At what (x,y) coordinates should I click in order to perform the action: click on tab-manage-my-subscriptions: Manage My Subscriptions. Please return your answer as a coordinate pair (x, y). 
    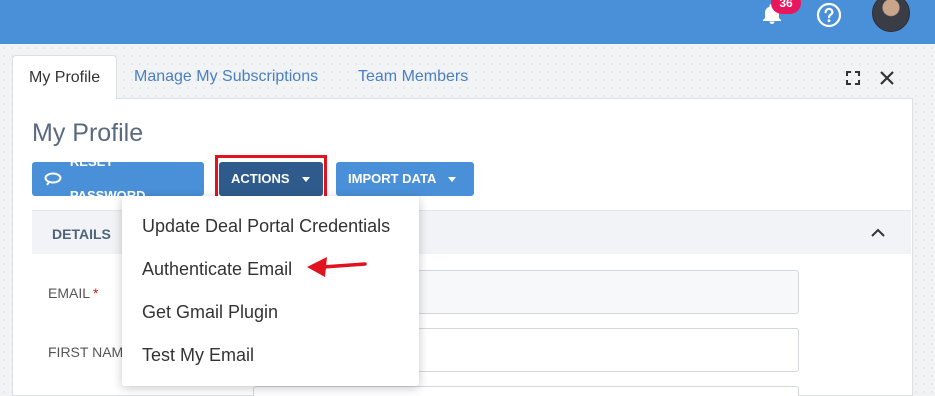
    Looking at the image, I should click on (226, 77).